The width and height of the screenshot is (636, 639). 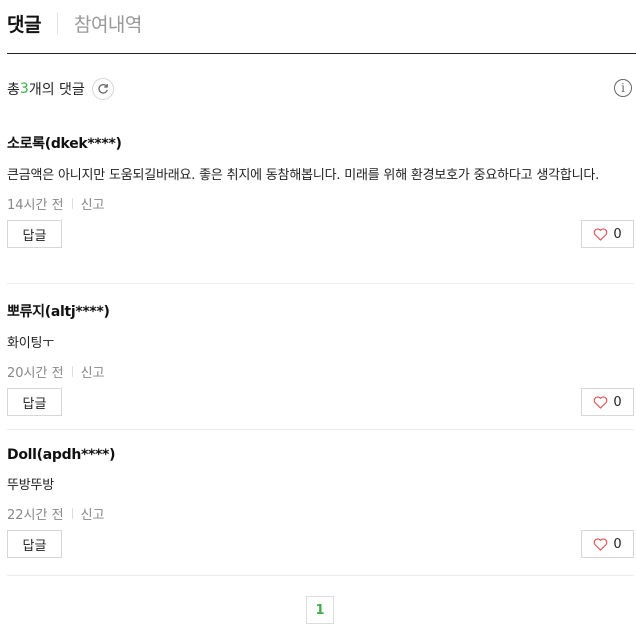 What do you see at coordinates (64, 144) in the screenshot?
I see `comment-author: 소로록(dkek****)` at bounding box center [64, 144].